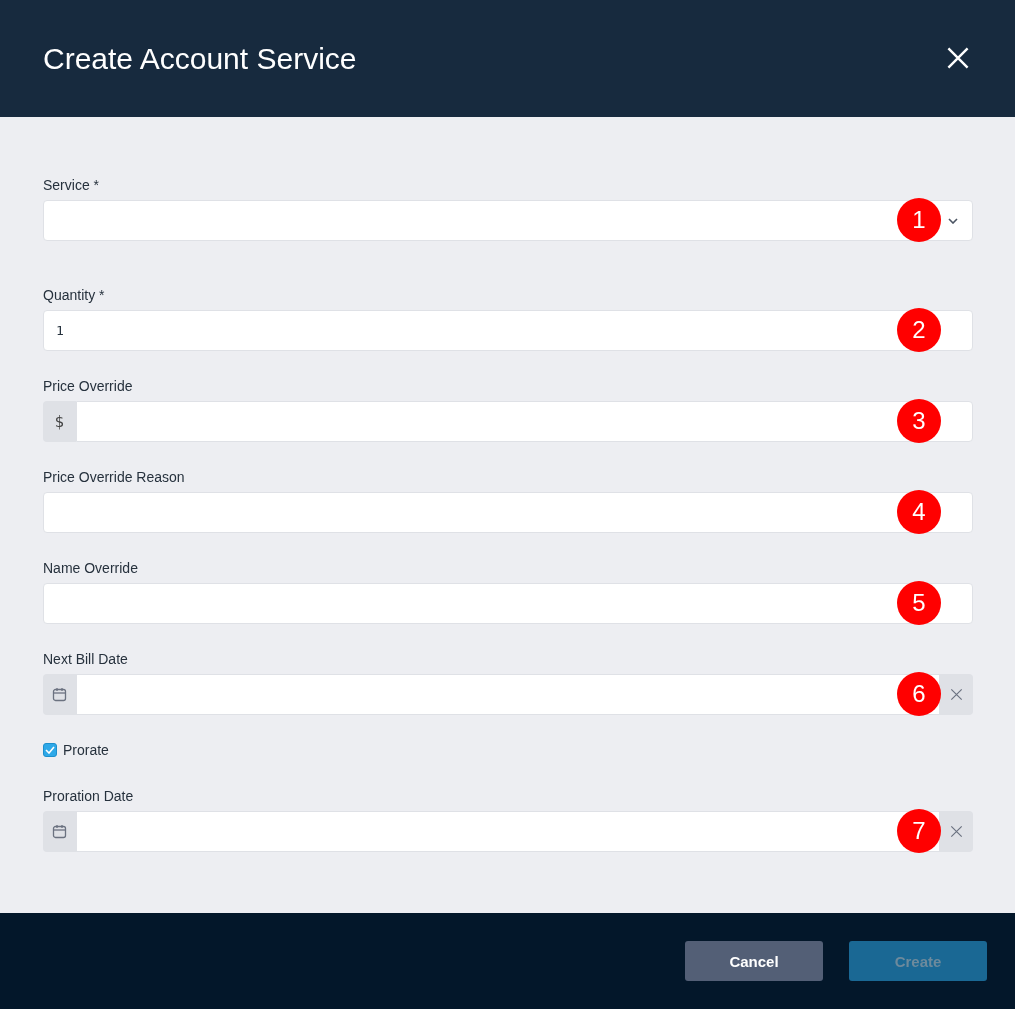 The height and width of the screenshot is (1009, 1015). What do you see at coordinates (508, 220) in the screenshot?
I see `service-dropdown` at bounding box center [508, 220].